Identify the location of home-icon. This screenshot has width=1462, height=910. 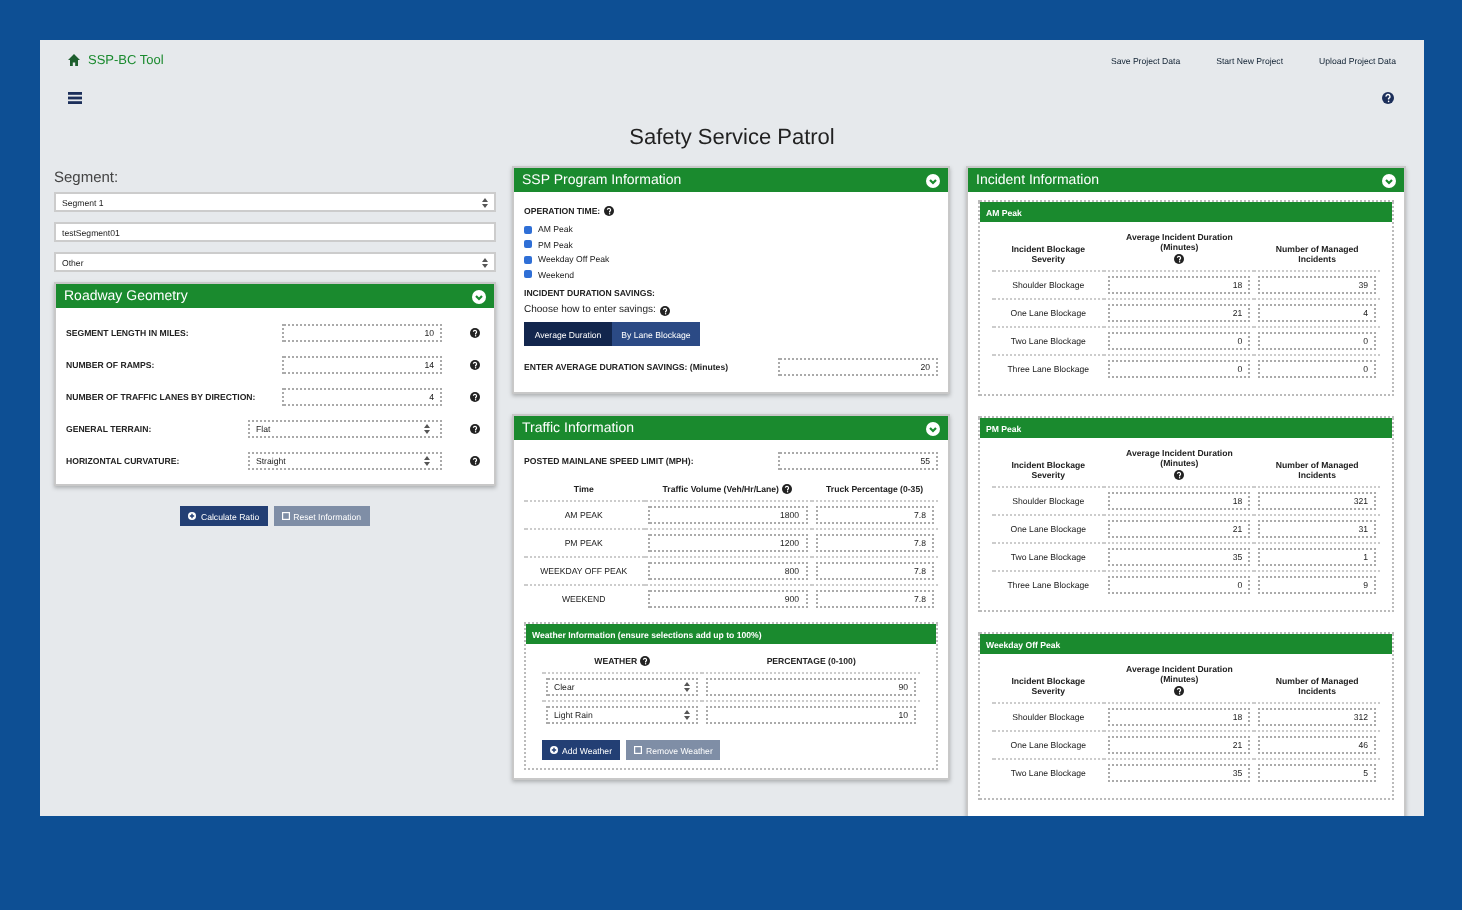
(74, 60).